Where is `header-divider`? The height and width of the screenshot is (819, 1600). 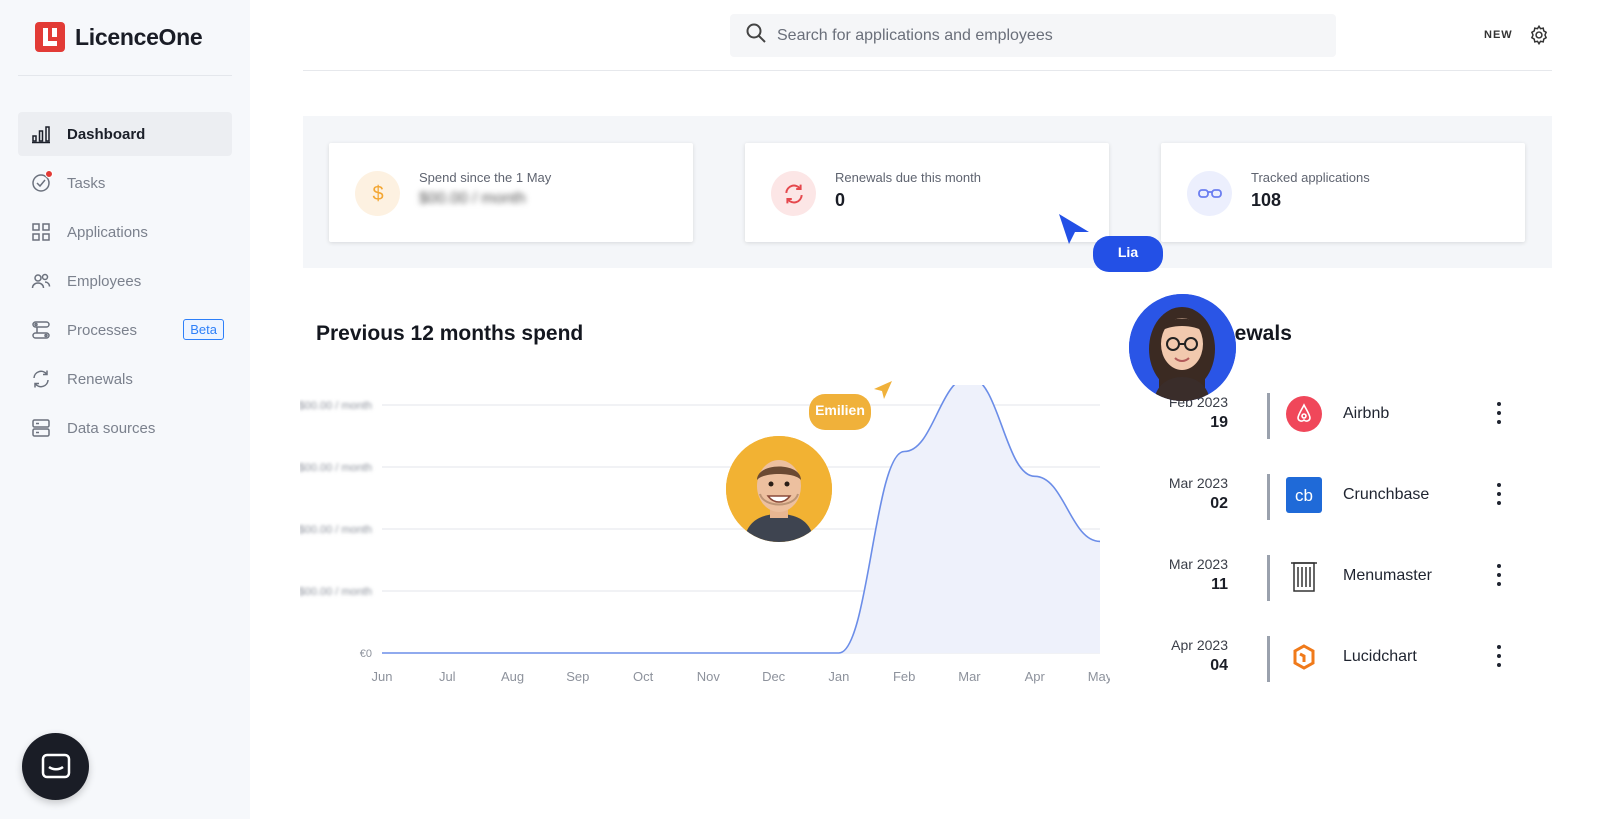 header-divider is located at coordinates (927, 70).